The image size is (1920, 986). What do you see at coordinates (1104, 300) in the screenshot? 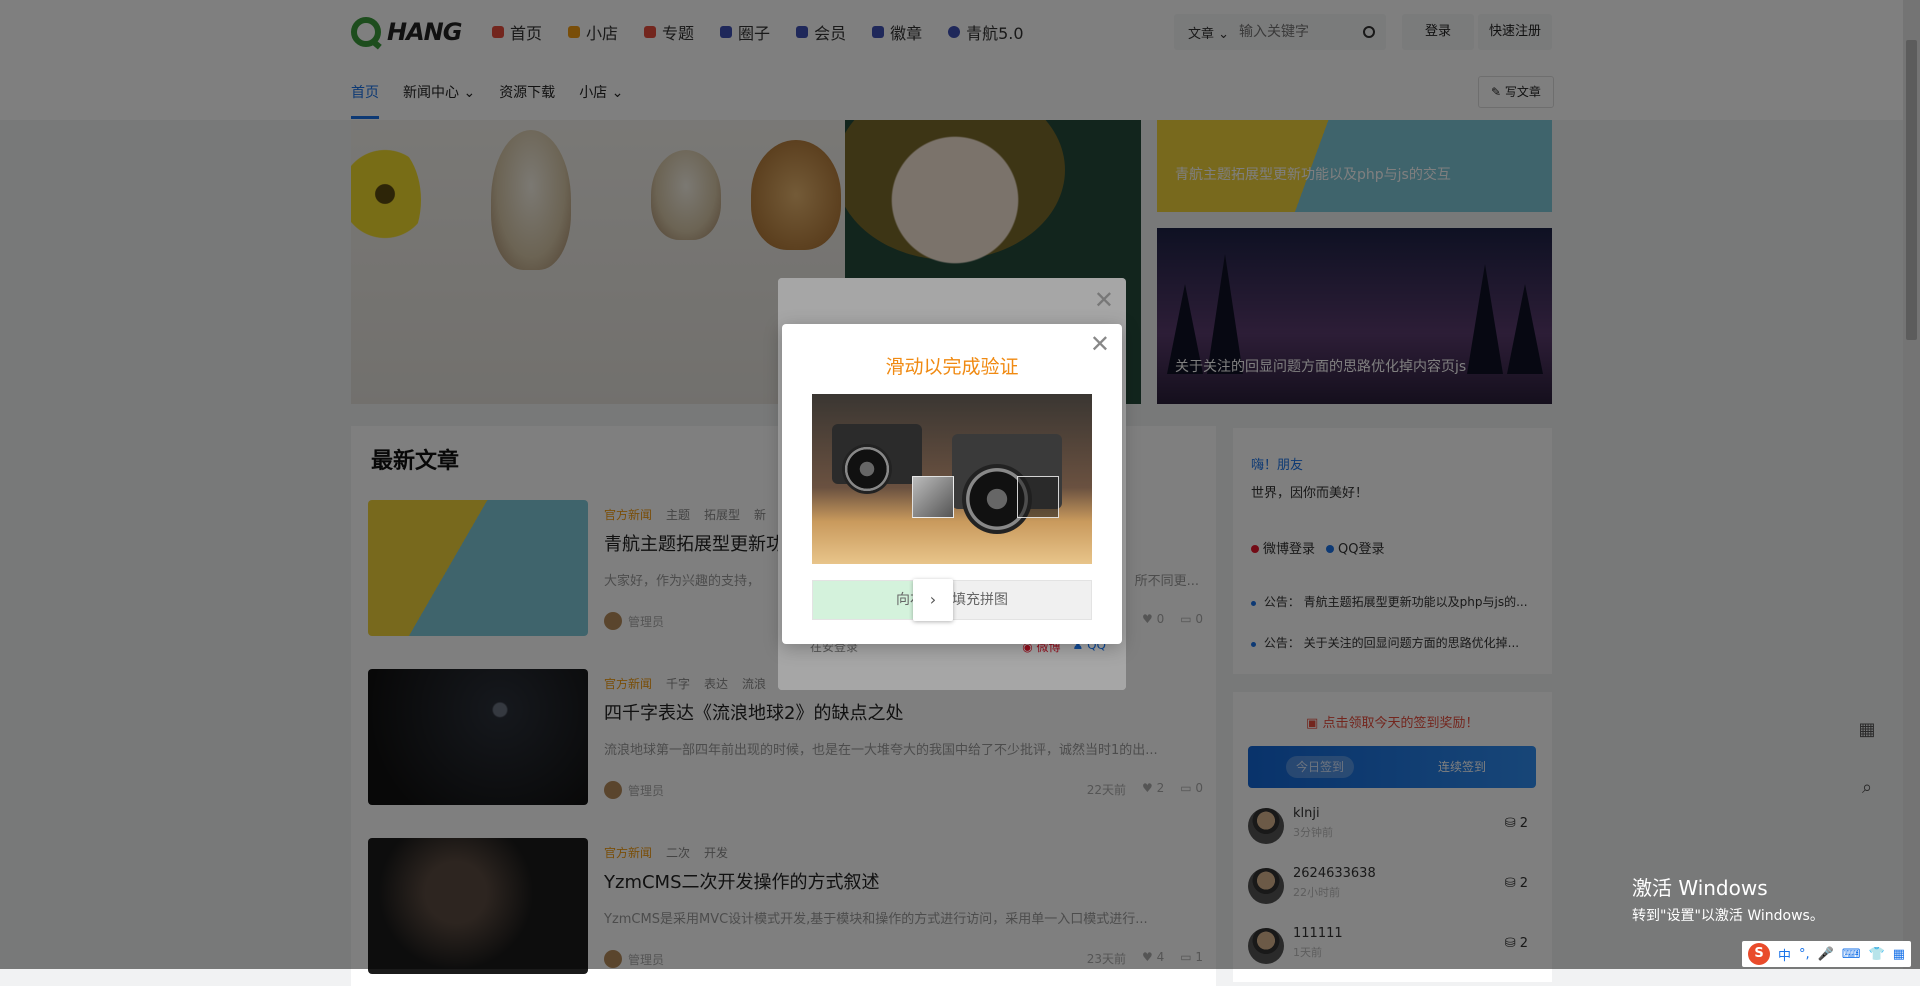
I see `close-icon: ✕` at bounding box center [1104, 300].